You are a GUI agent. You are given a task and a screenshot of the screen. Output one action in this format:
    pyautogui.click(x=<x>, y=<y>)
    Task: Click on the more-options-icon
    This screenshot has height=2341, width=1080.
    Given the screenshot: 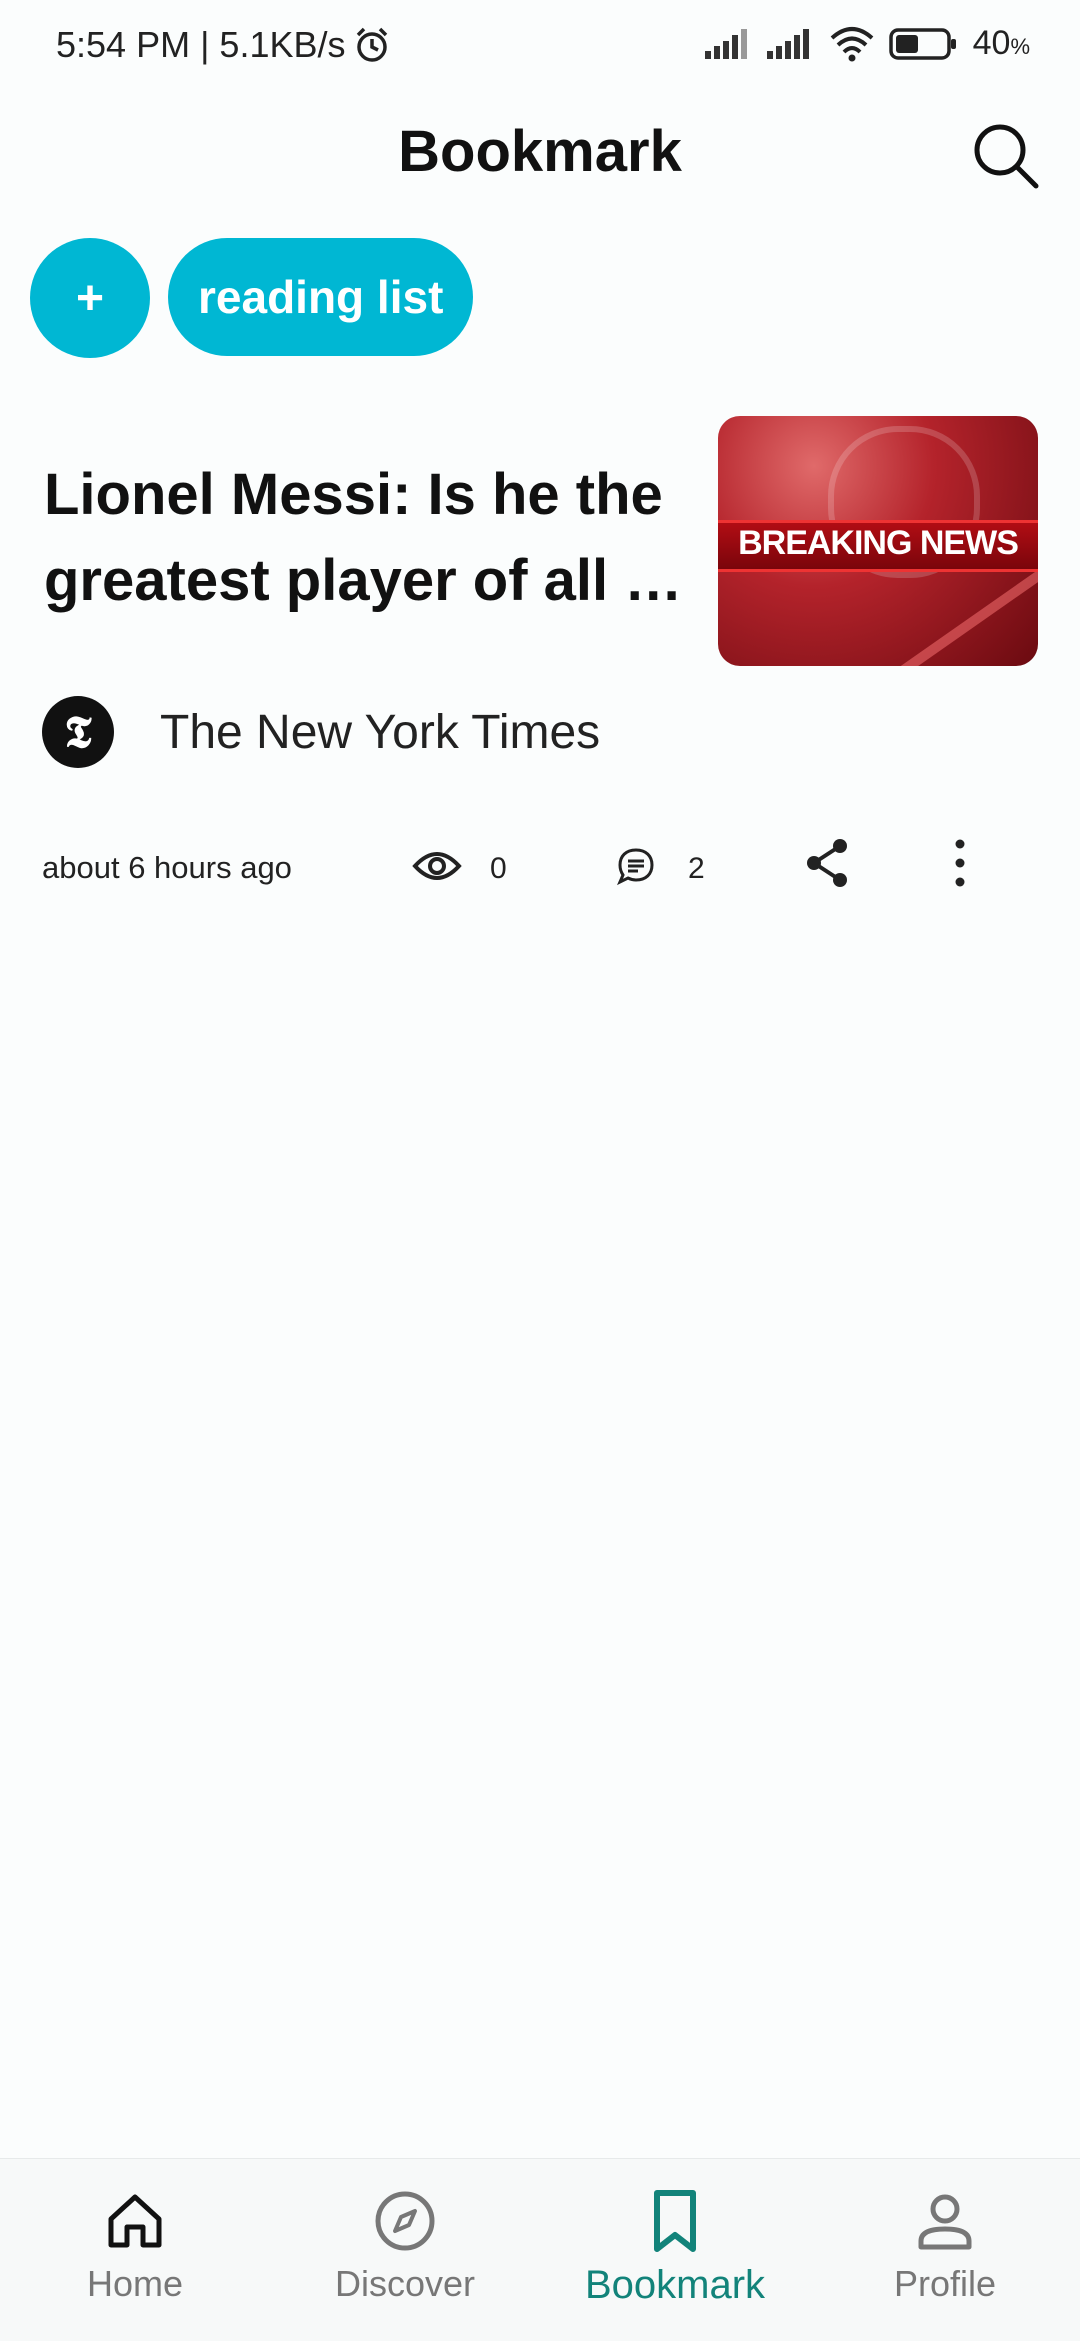 What is the action you would take?
    pyautogui.click(x=960, y=863)
    